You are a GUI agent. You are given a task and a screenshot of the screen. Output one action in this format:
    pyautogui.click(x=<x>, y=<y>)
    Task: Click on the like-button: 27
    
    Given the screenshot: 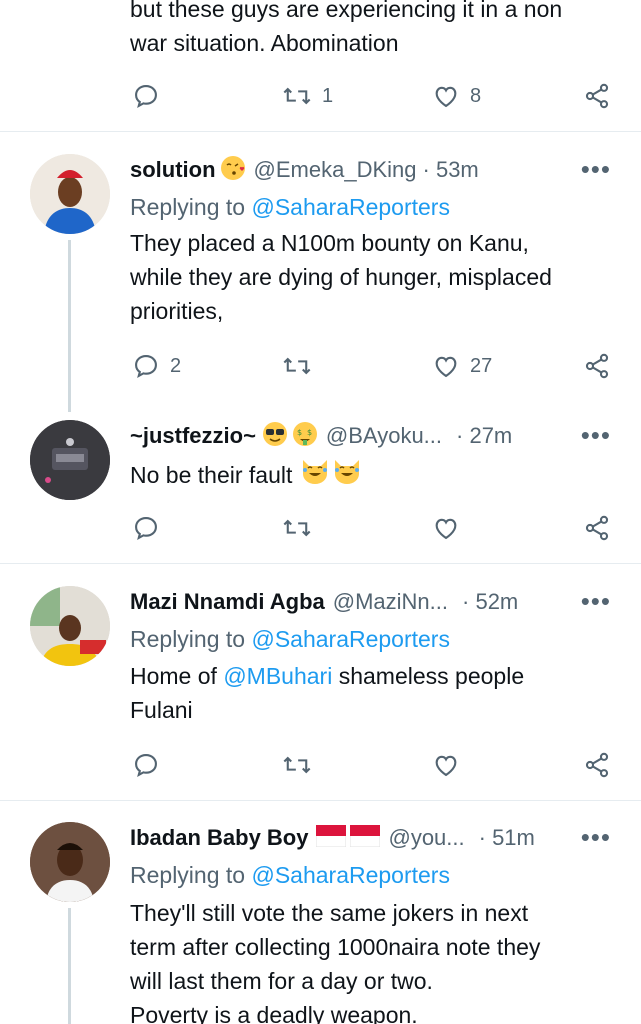 What is the action you would take?
    pyautogui.click(x=462, y=366)
    